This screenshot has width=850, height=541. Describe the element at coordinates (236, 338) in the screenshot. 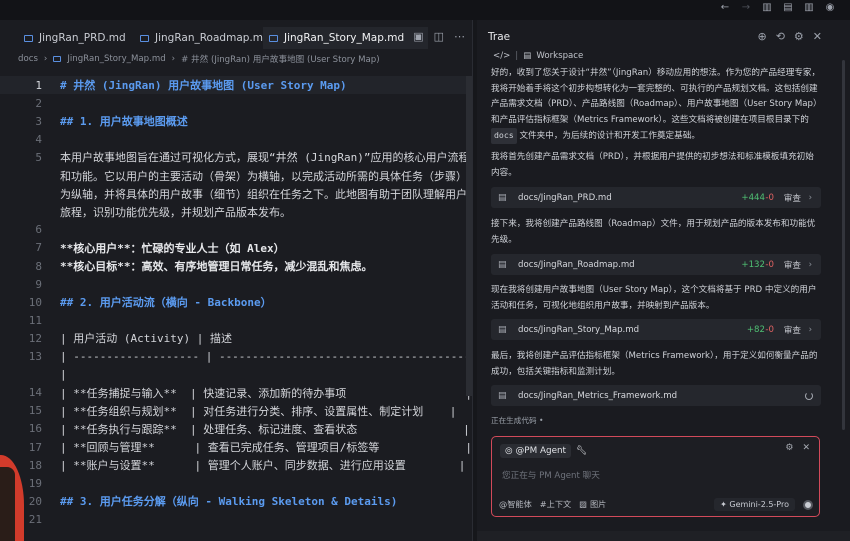

I see `code-line: 12 | 用户活动 (Activity) | 描述 |` at that location.